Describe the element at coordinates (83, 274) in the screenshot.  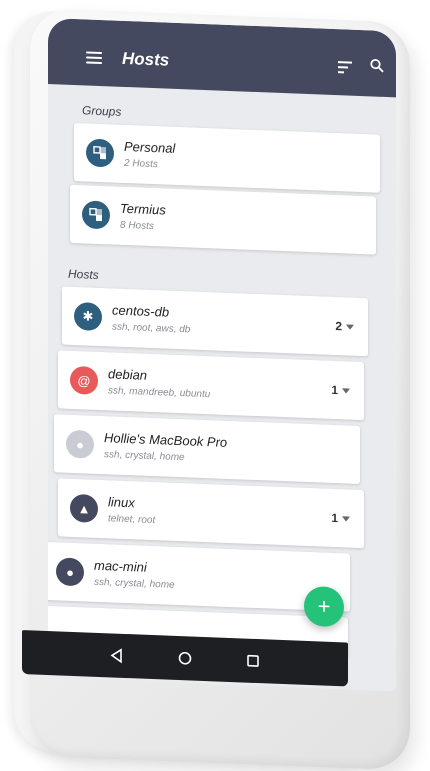
I see `hosts-section-label: Hosts` at that location.